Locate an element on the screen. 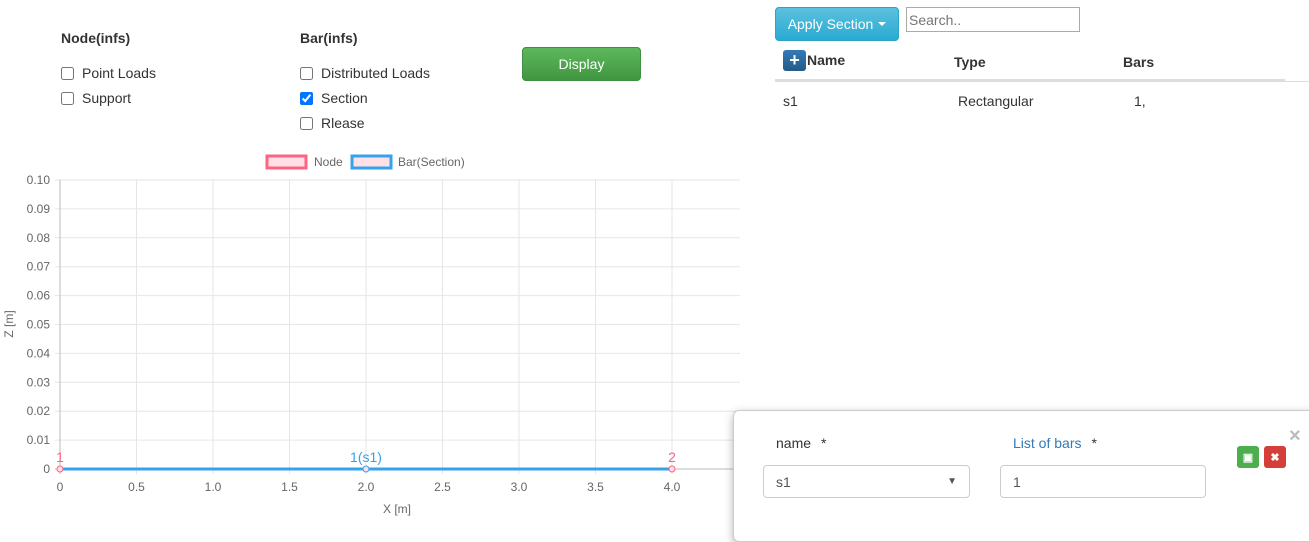 This screenshot has height=542, width=1309. col-header-bars: Bars is located at coordinates (1139, 62).